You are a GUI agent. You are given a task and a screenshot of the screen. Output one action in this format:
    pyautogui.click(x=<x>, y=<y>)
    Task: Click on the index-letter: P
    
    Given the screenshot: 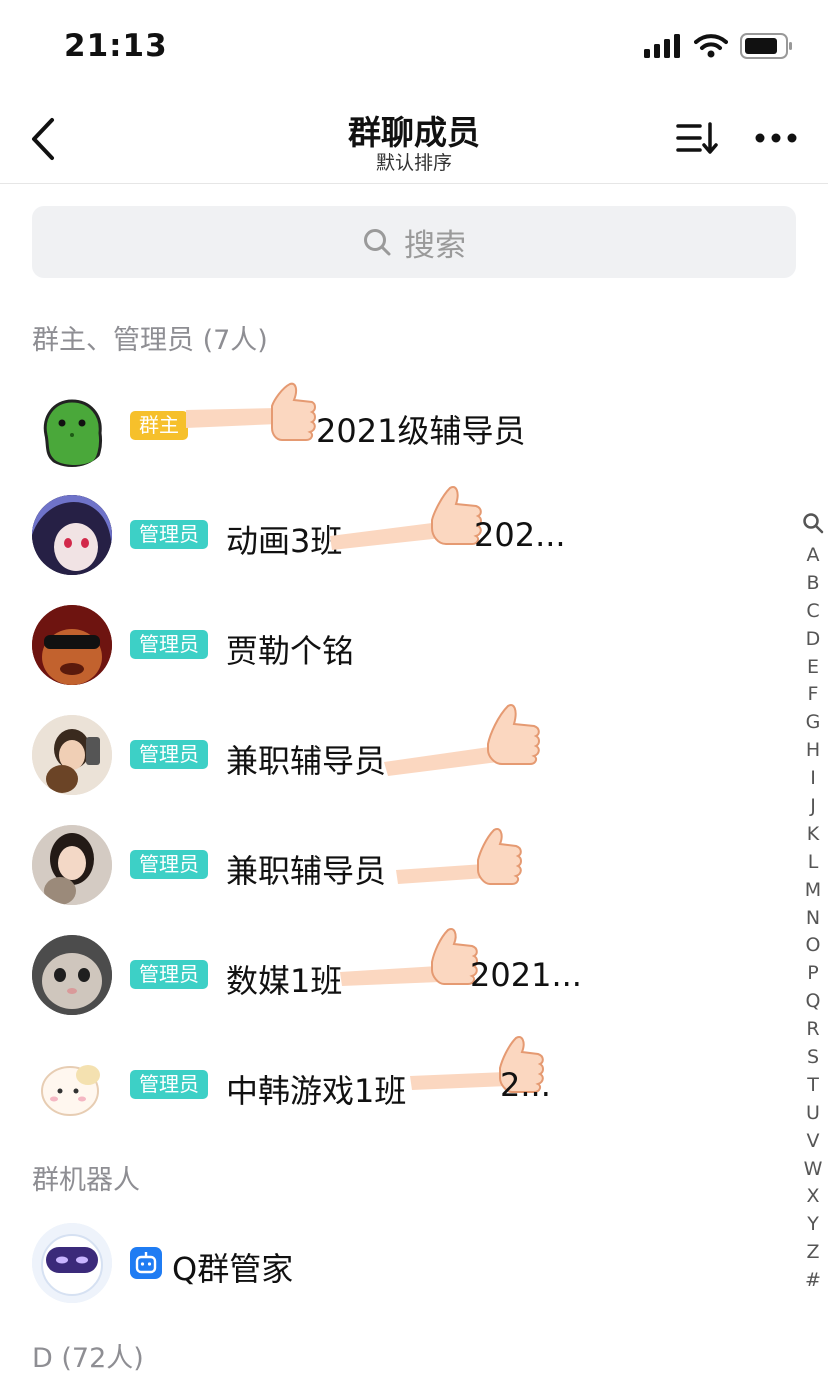 What is the action you would take?
    pyautogui.click(x=813, y=974)
    